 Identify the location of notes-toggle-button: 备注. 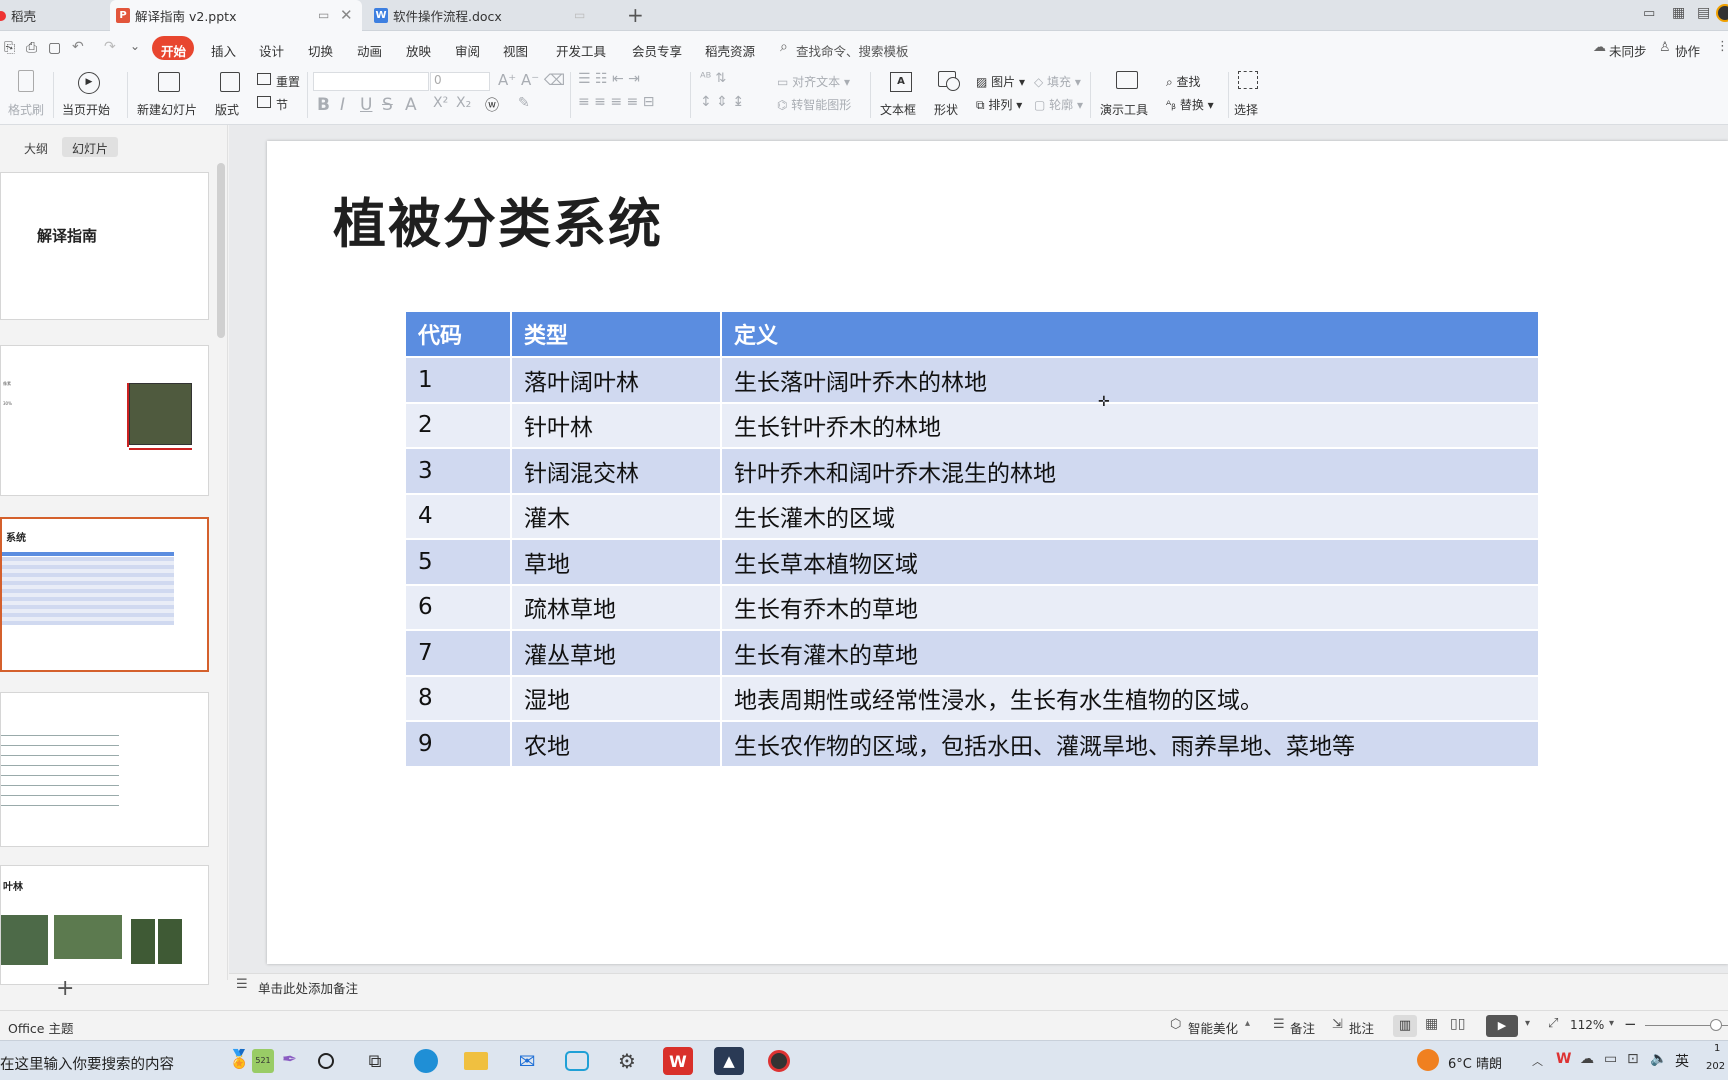
(1302, 1027).